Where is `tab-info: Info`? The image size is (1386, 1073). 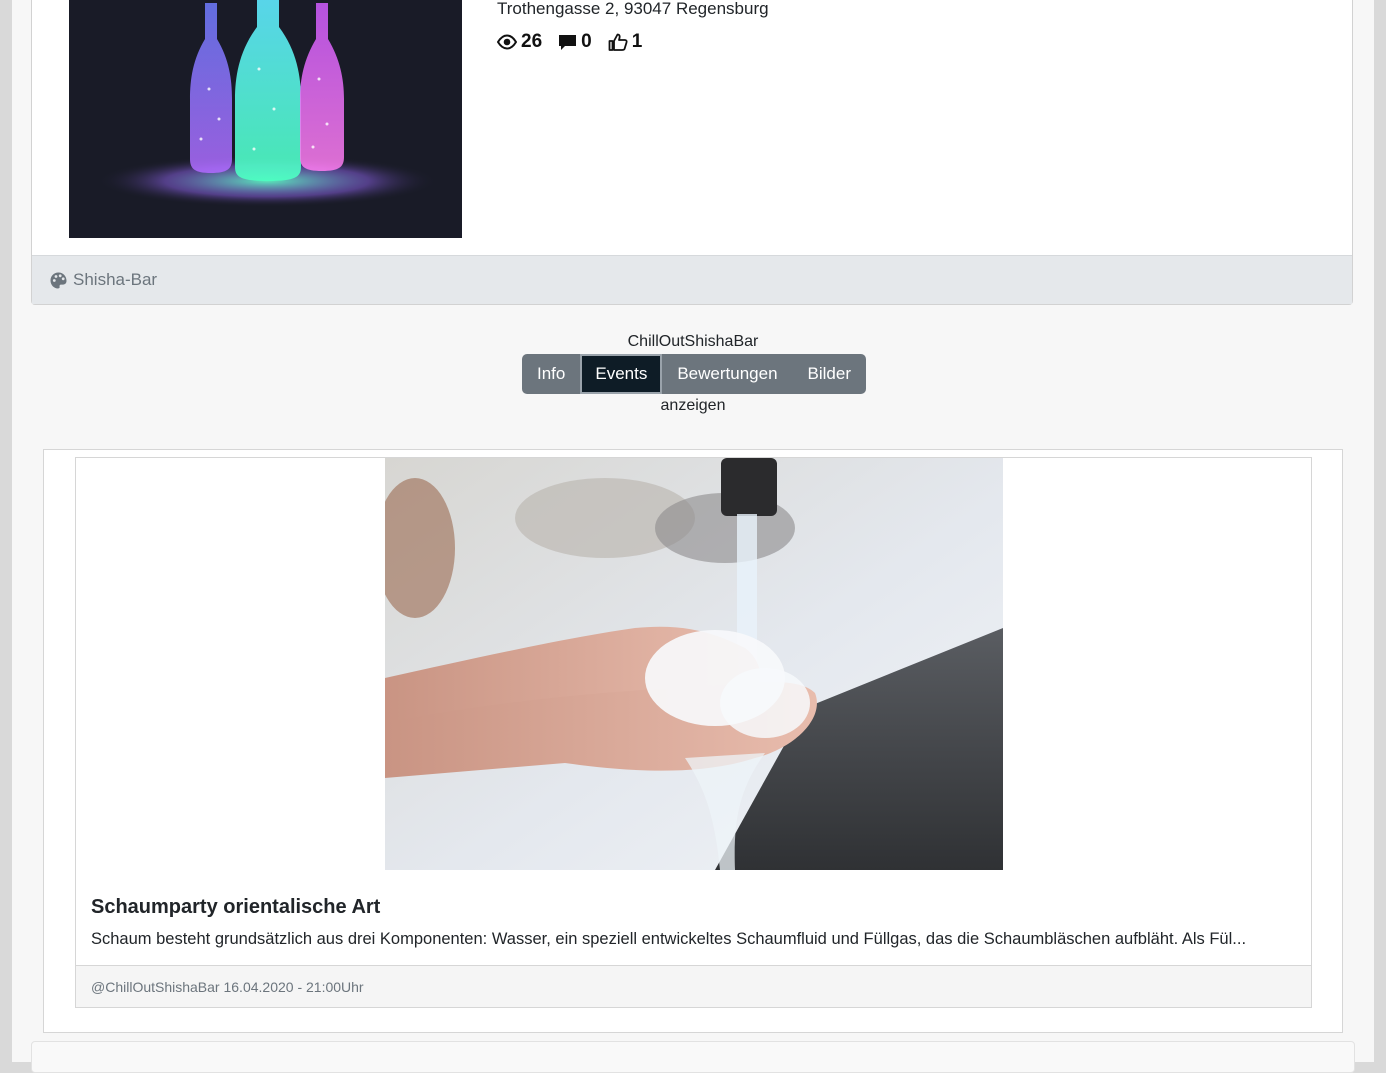
tab-info: Info is located at coordinates (551, 374).